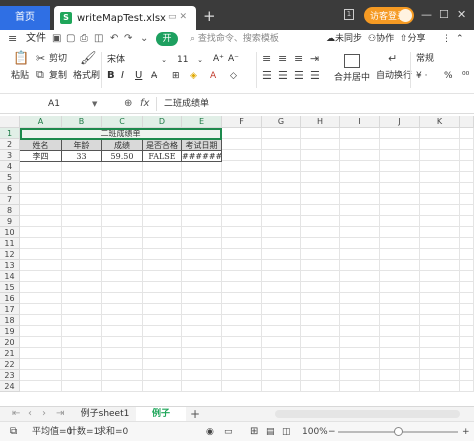  I want to click on row-header: 13, so click(10, 265).